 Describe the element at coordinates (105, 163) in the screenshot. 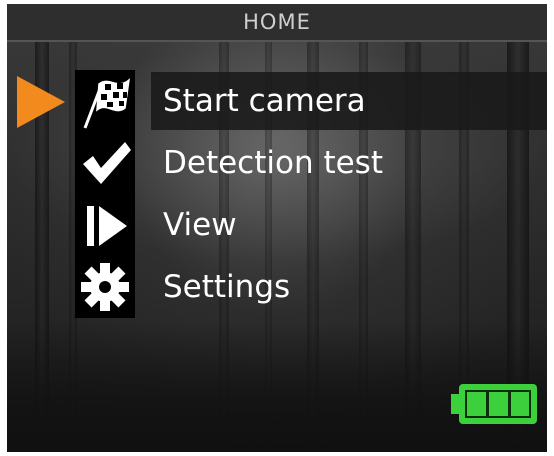

I see `checkmark-icon` at that location.